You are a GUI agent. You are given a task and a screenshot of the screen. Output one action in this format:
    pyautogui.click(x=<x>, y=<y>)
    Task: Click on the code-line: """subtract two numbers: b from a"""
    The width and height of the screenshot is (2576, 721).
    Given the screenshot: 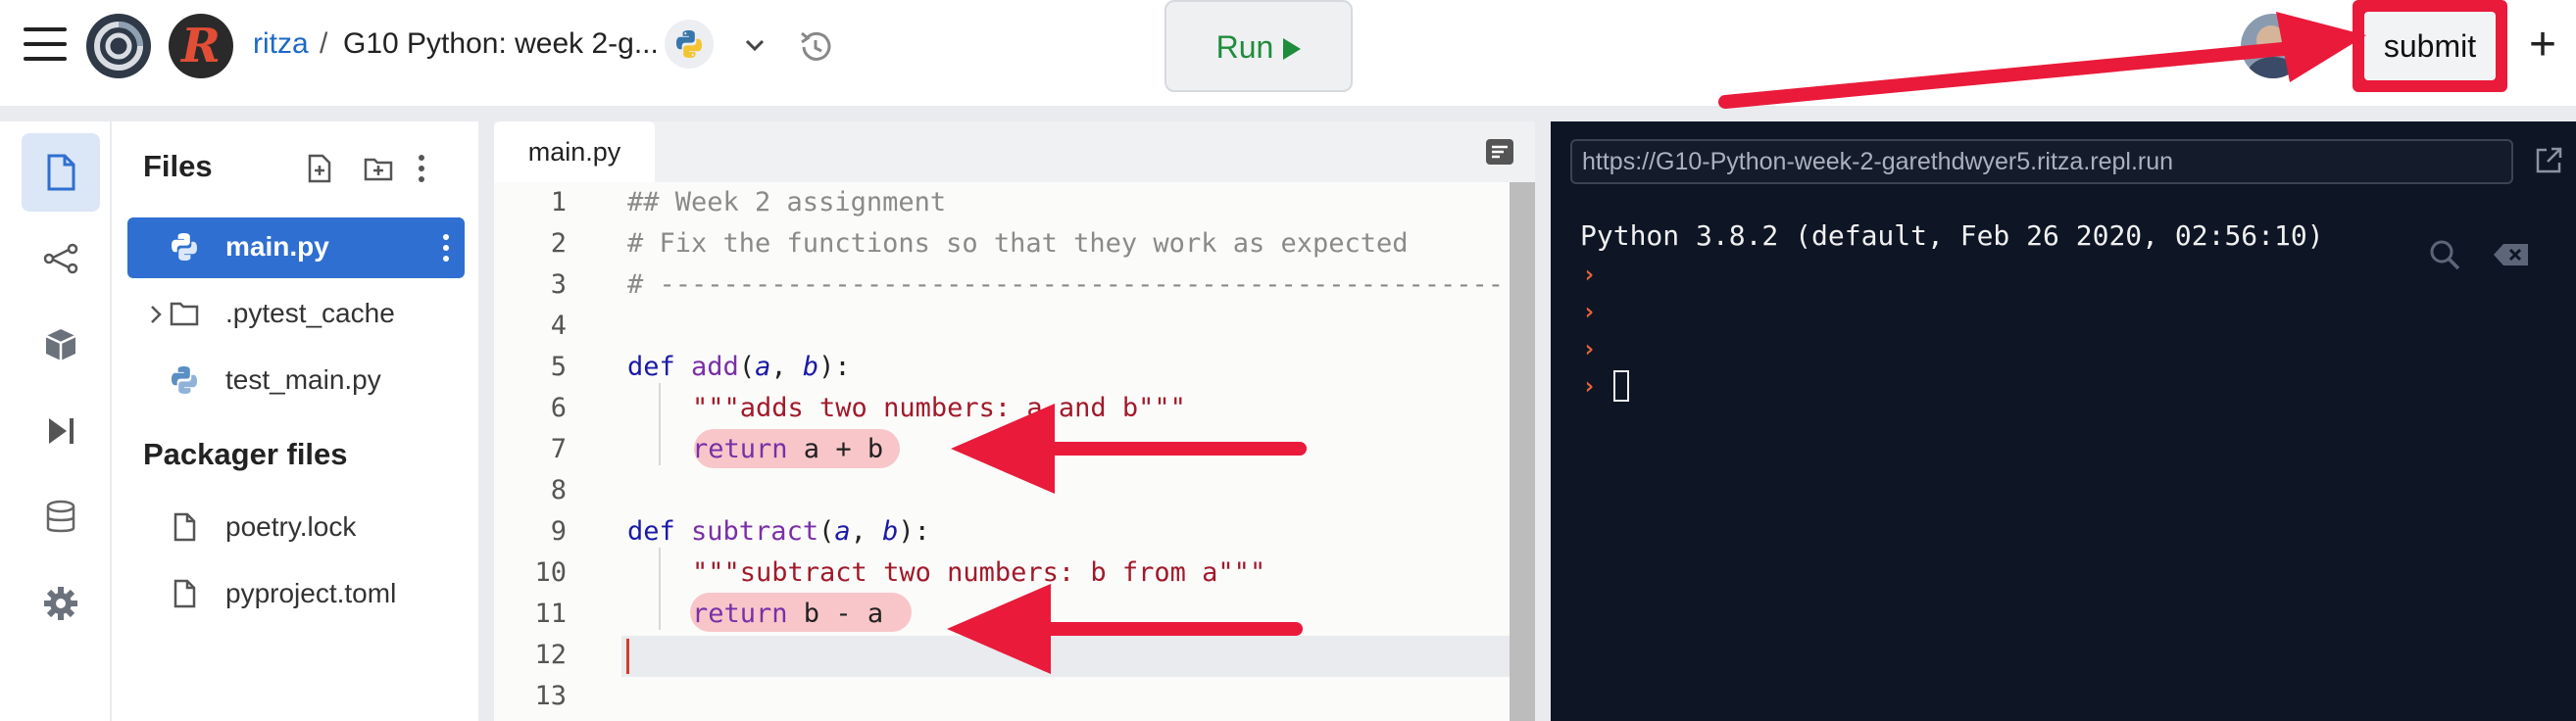 What is the action you would take?
    pyautogui.click(x=979, y=572)
    